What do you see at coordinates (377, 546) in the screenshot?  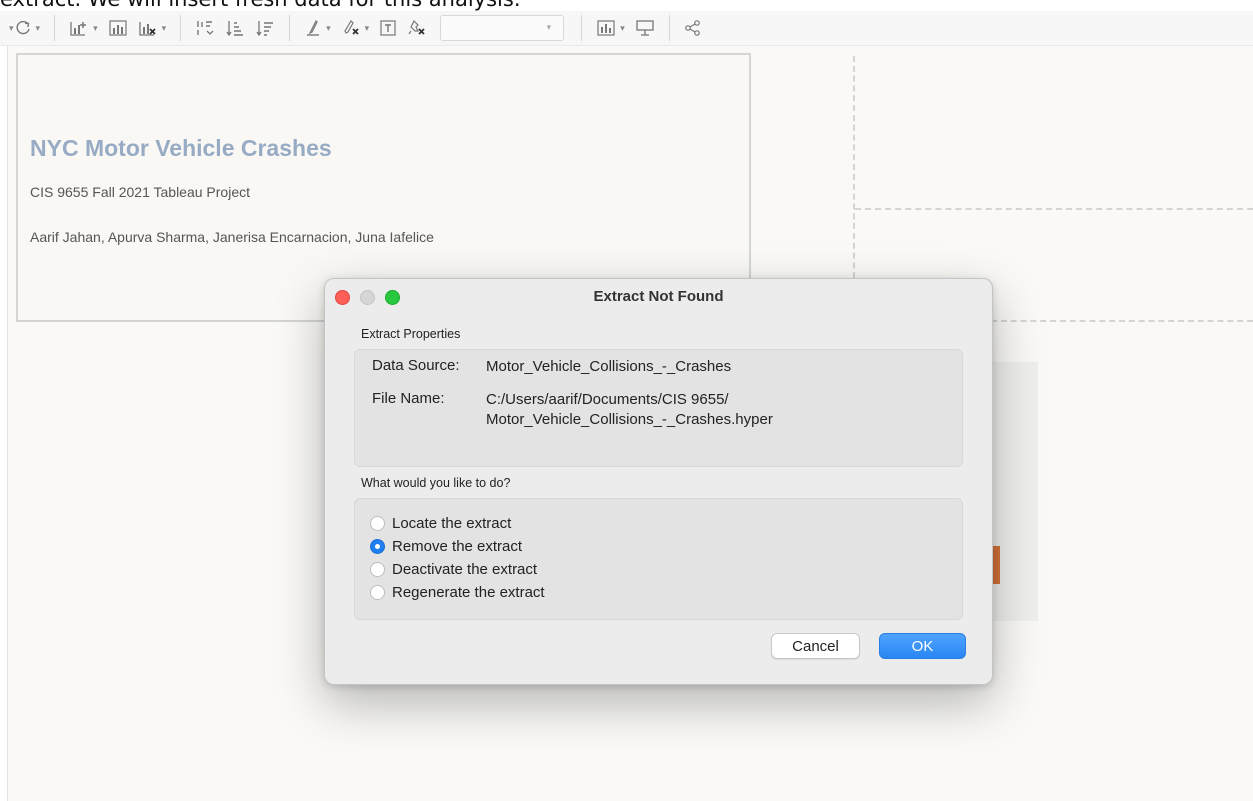 I see `radio-button-selected` at bounding box center [377, 546].